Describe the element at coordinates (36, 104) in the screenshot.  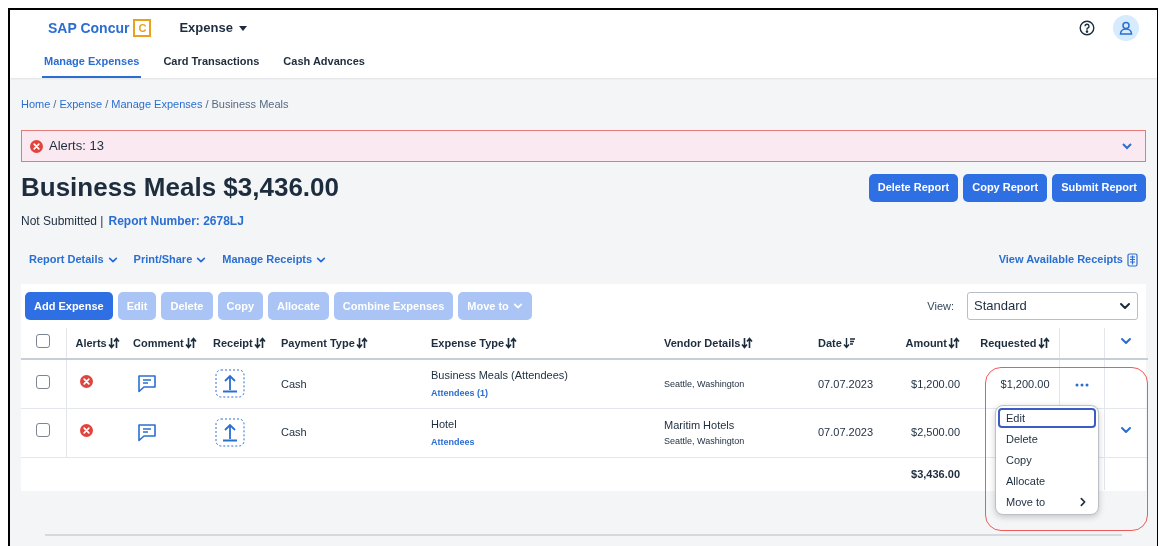
I see `breadcrumb-link: Home` at that location.